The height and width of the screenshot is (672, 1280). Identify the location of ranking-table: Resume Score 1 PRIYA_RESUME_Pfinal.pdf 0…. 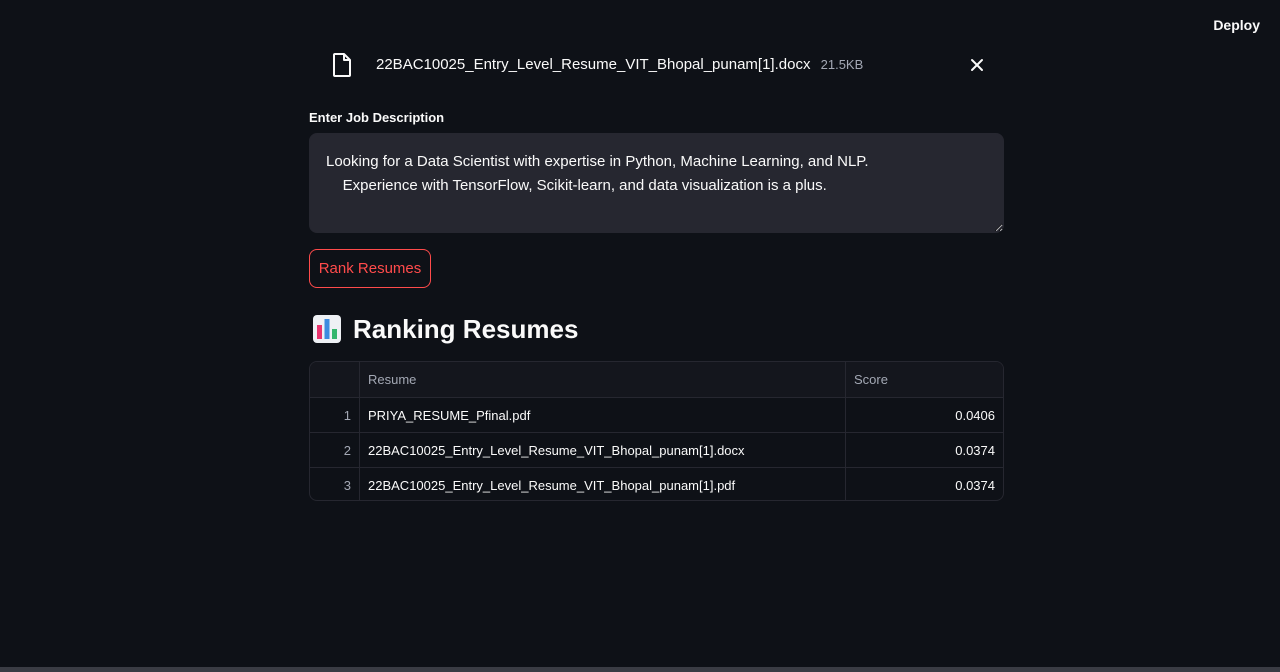
(656, 431).